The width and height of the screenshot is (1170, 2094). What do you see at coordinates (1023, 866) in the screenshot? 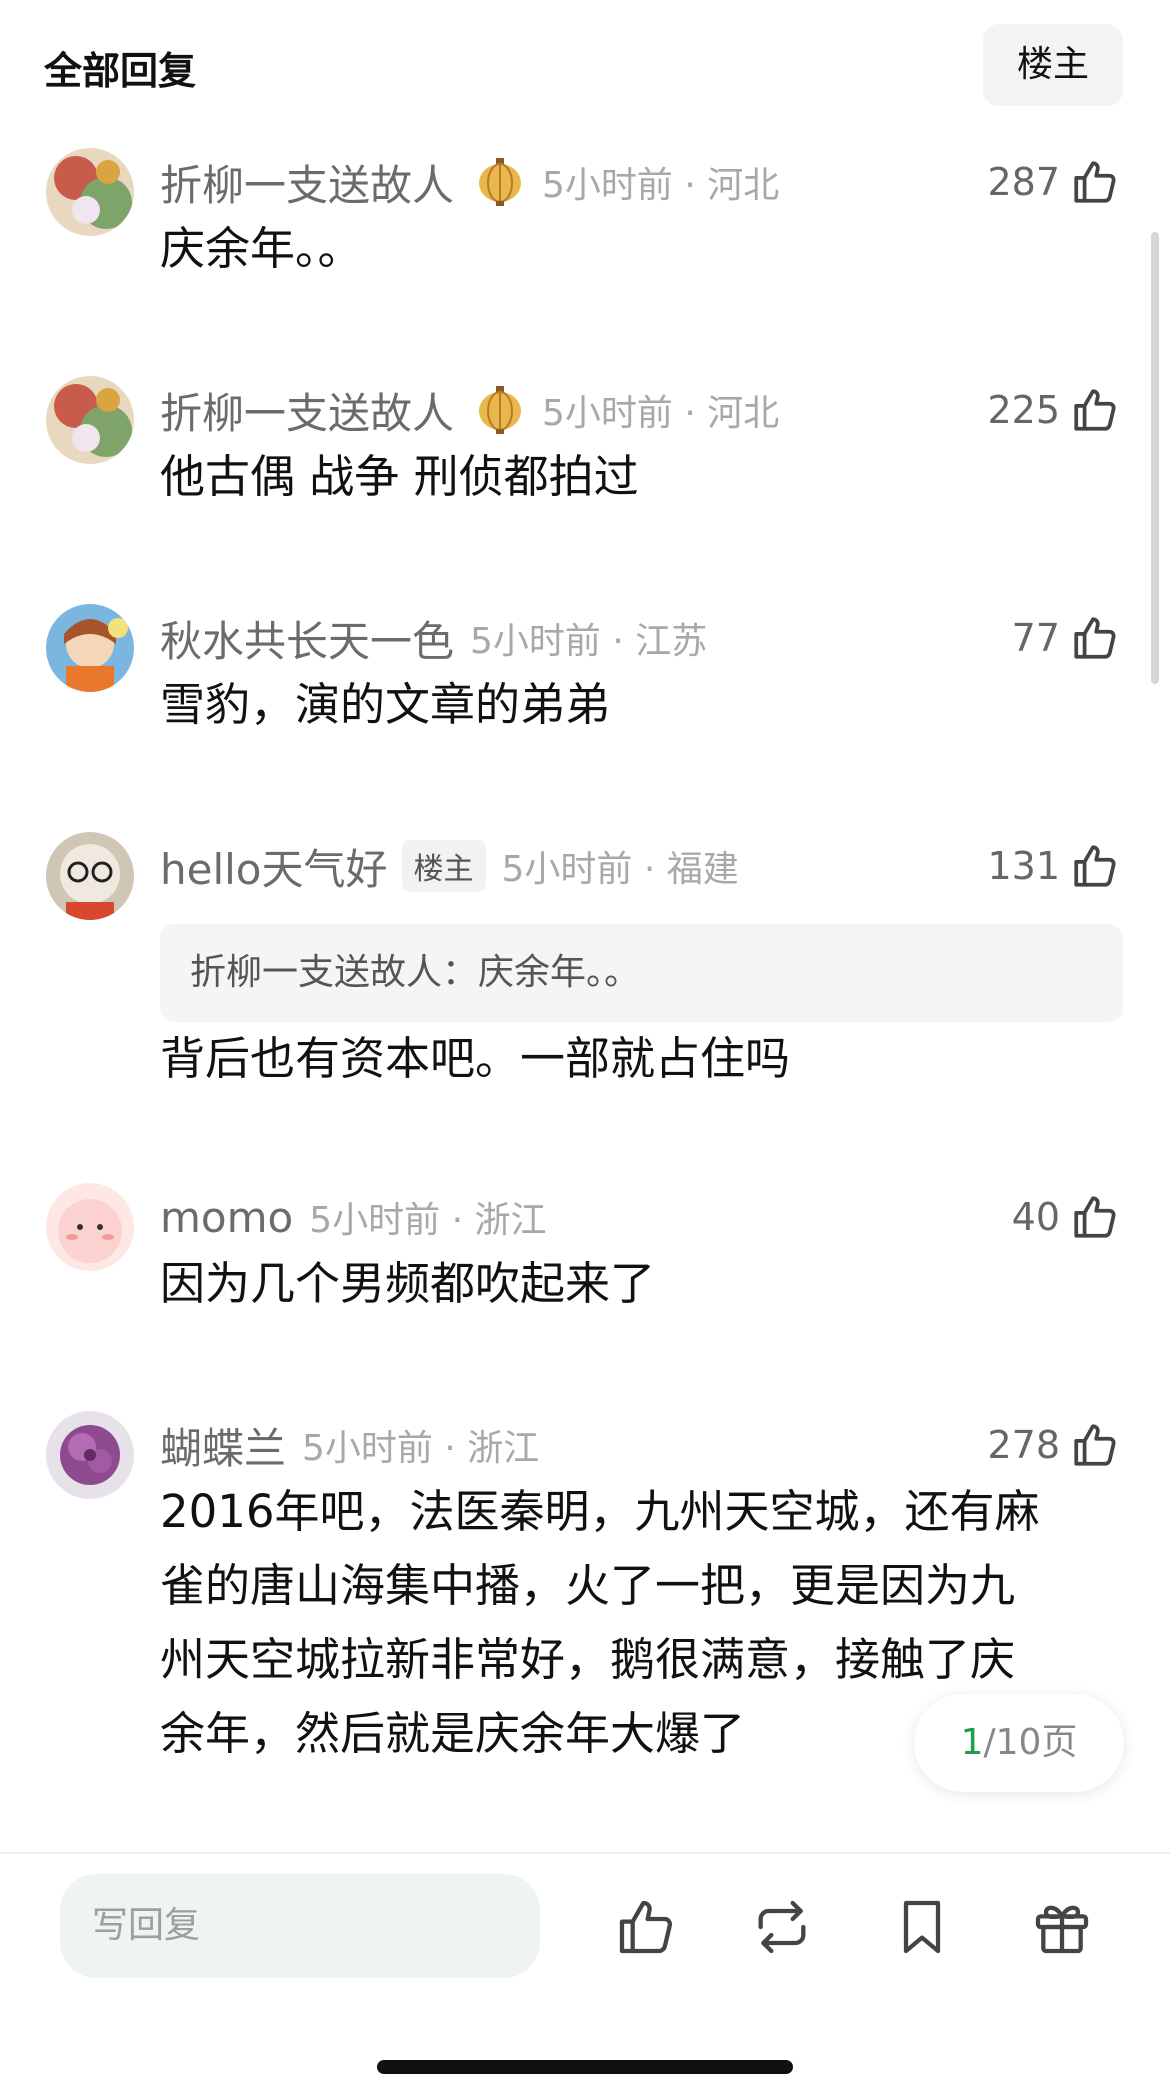
I see `like-count: 131` at bounding box center [1023, 866].